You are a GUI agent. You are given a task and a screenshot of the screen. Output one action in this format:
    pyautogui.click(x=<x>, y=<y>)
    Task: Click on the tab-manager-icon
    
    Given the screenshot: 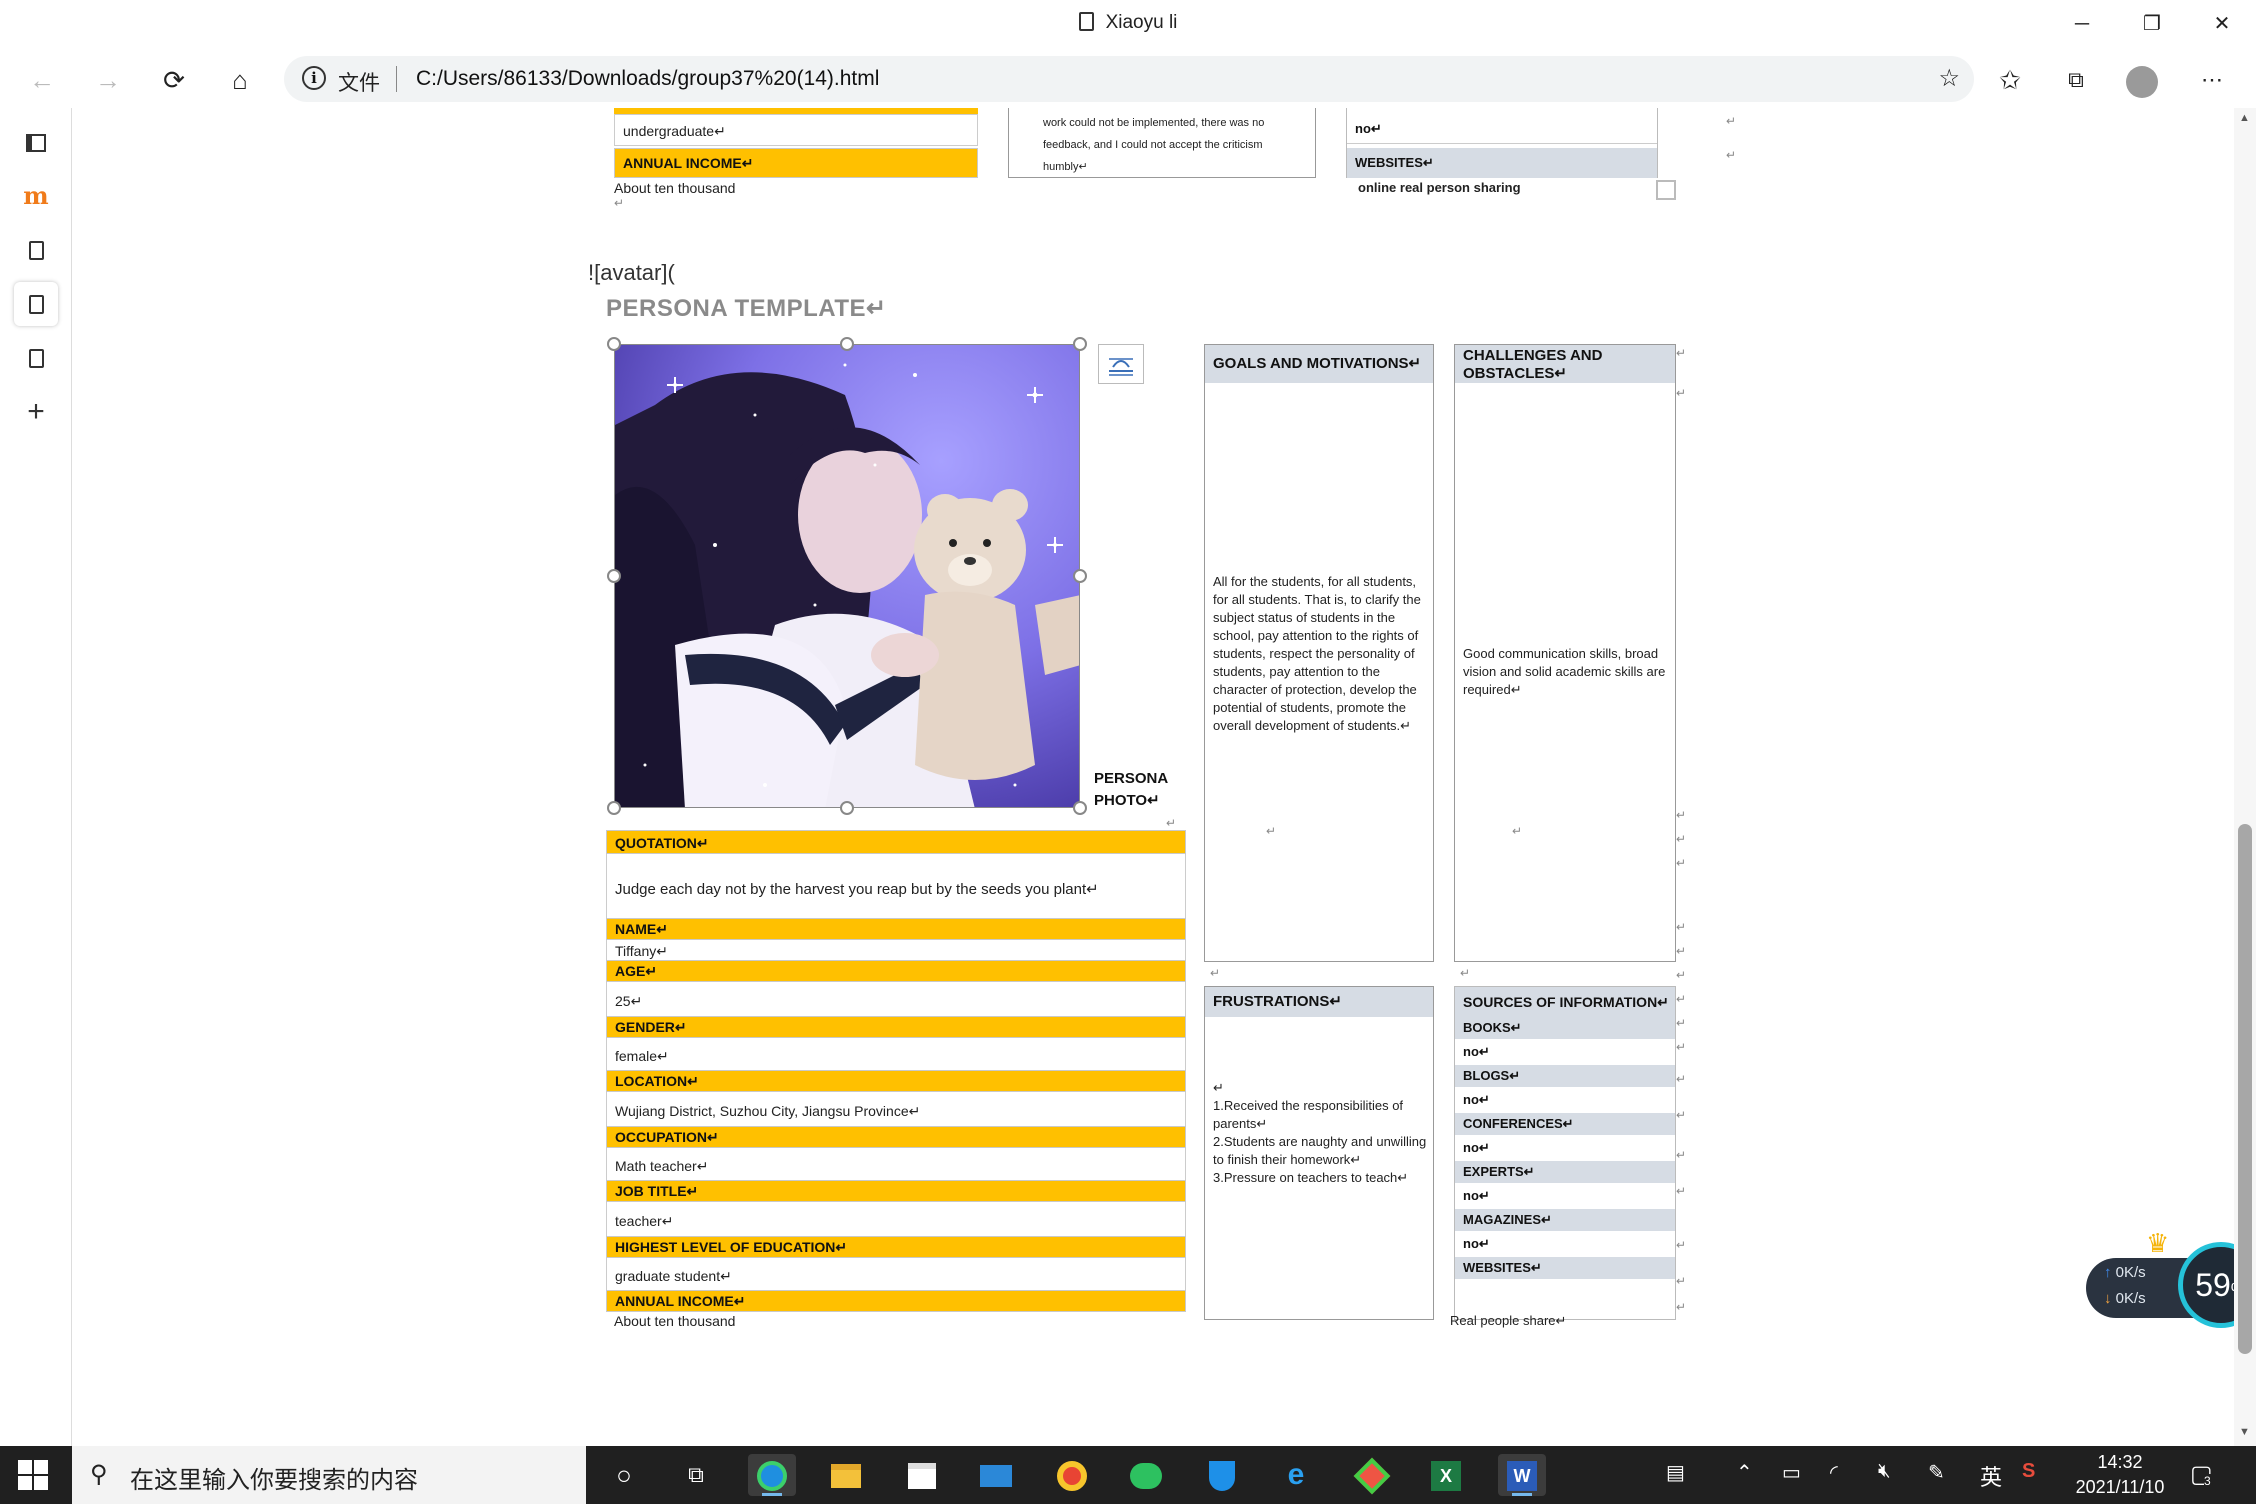 What is the action you would take?
    pyautogui.click(x=36, y=142)
    